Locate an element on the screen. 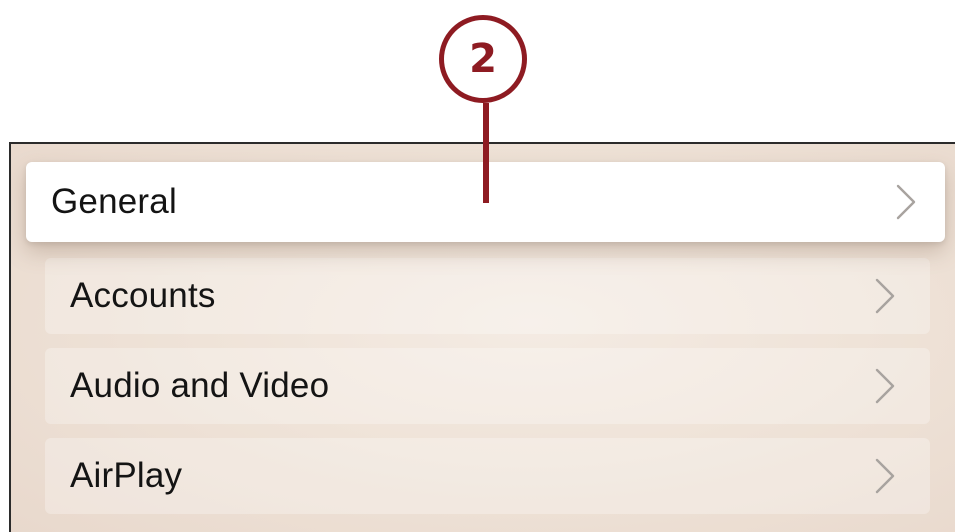 The height and width of the screenshot is (532, 955). menu-item-audio-and-video: Audio and Video is located at coordinates (487, 386).